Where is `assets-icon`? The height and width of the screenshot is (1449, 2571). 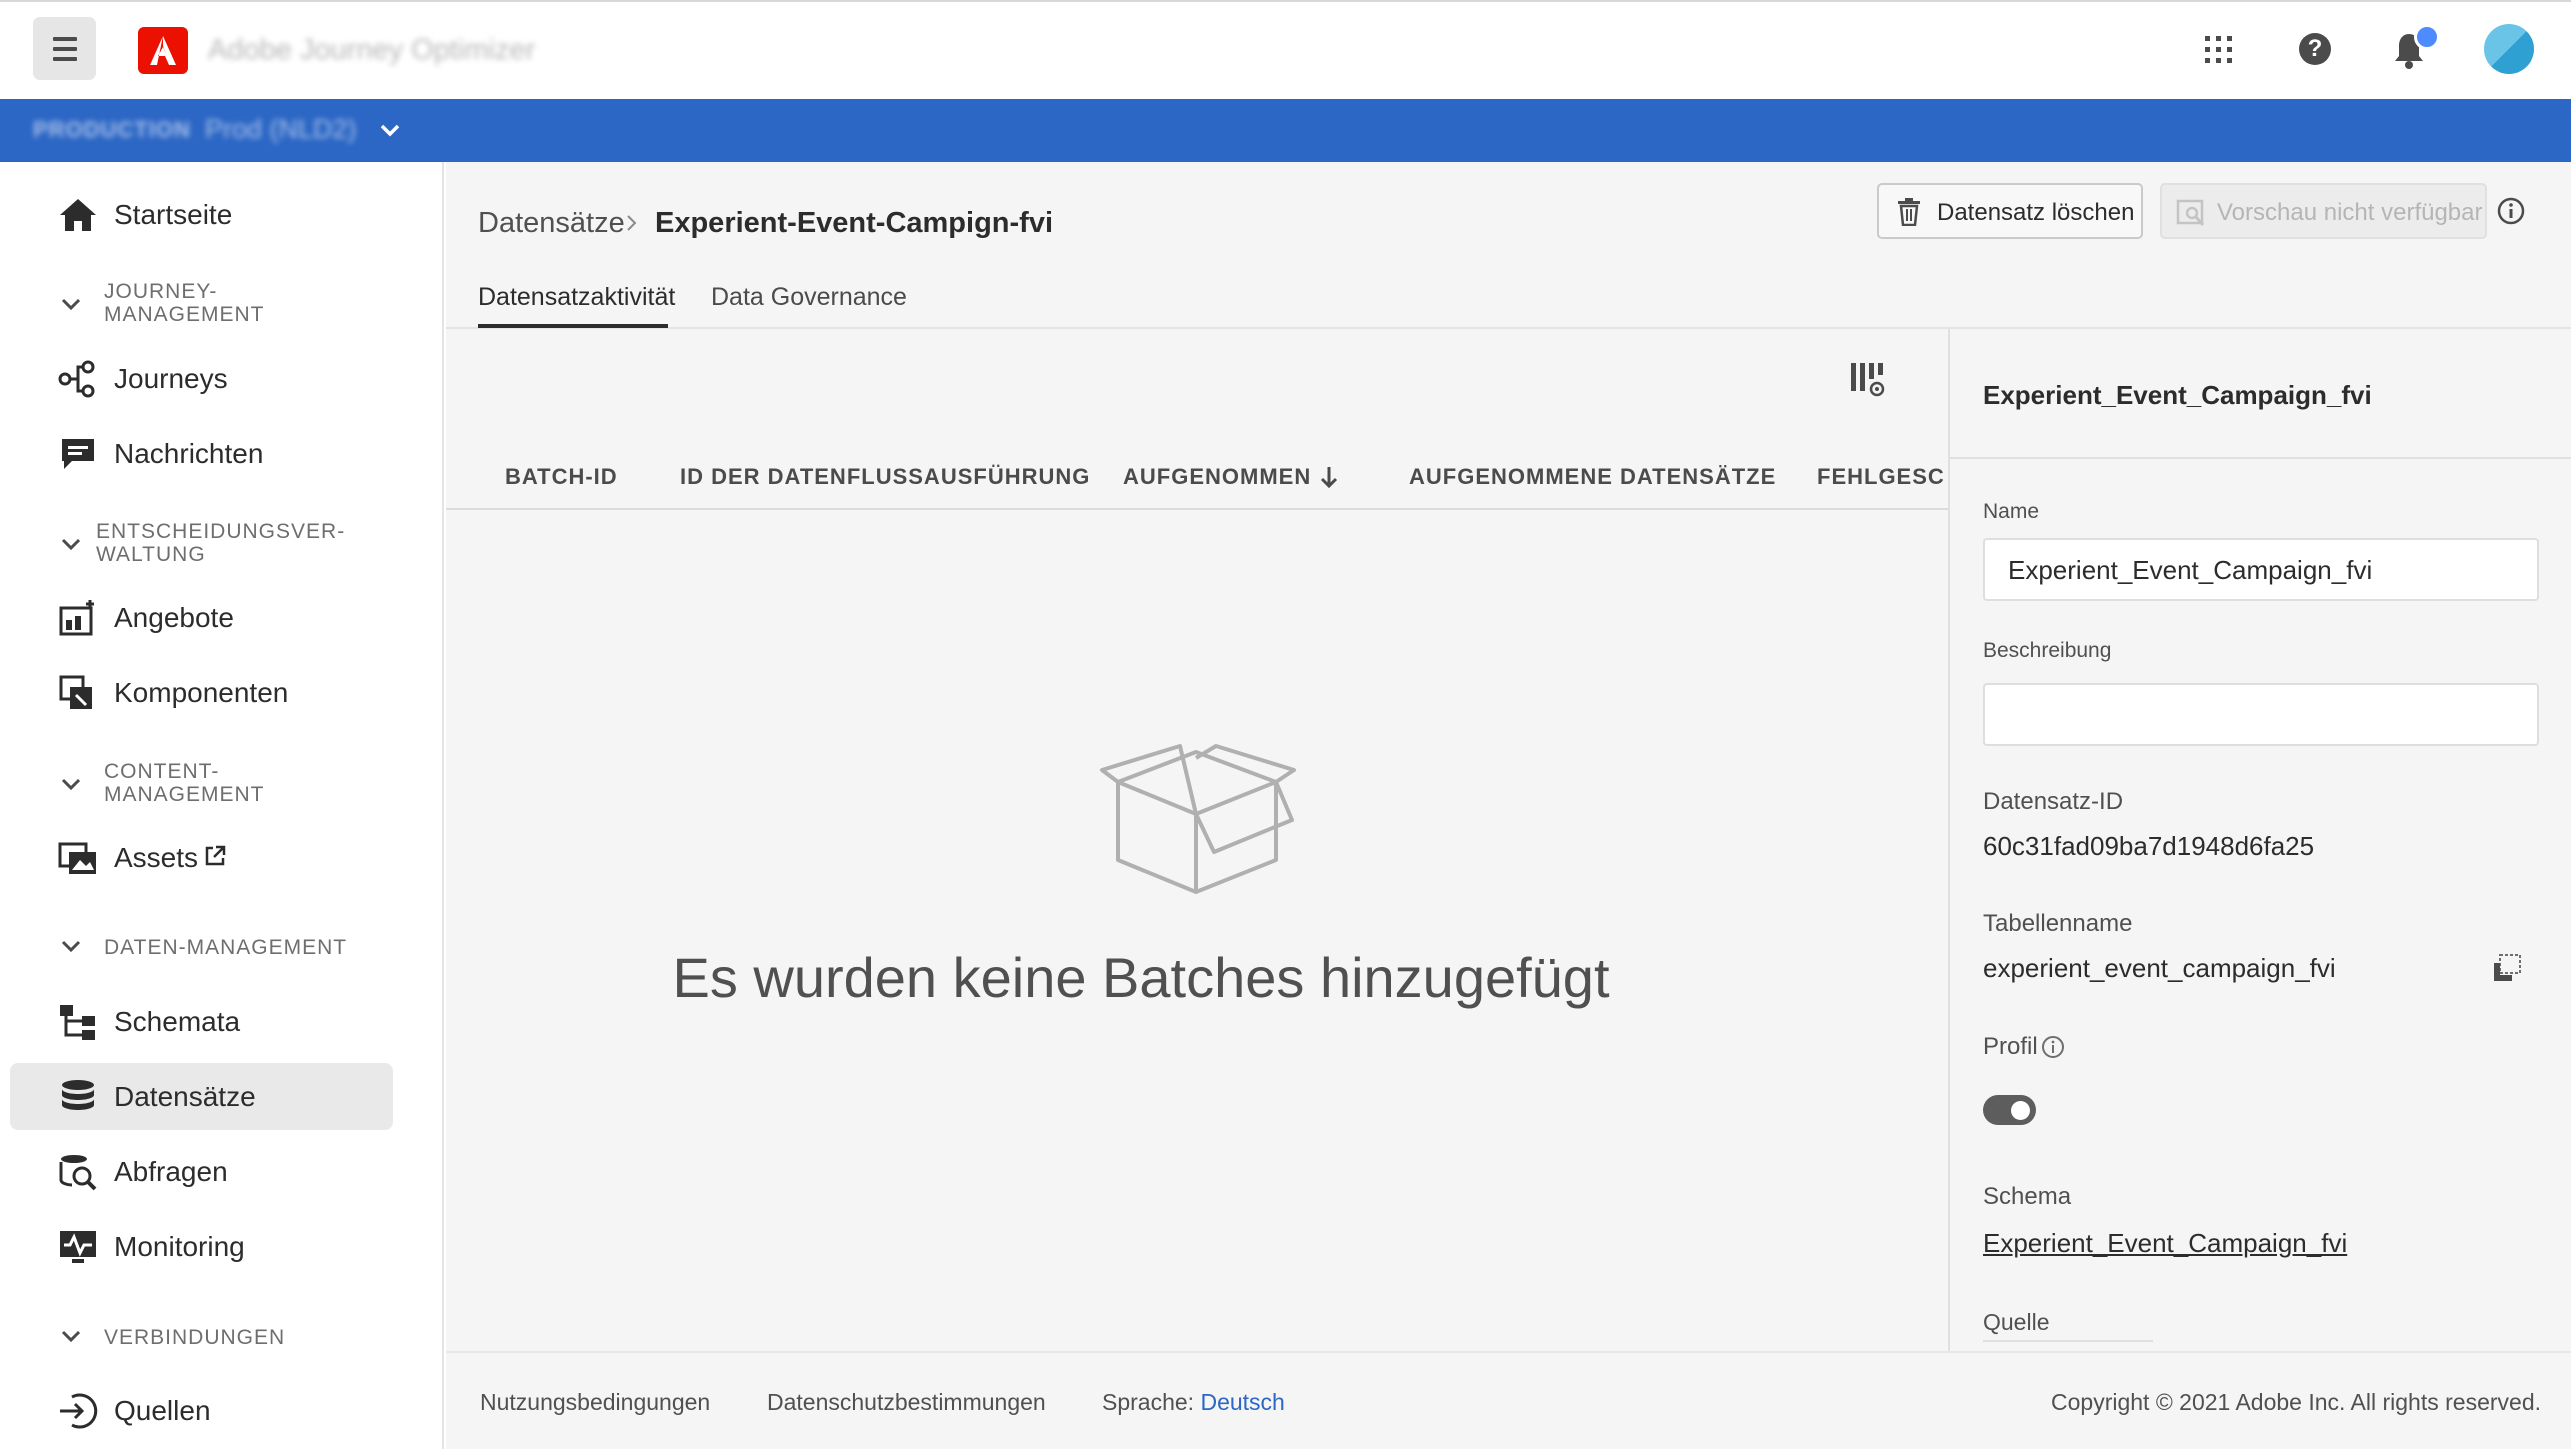 assets-icon is located at coordinates (77, 858).